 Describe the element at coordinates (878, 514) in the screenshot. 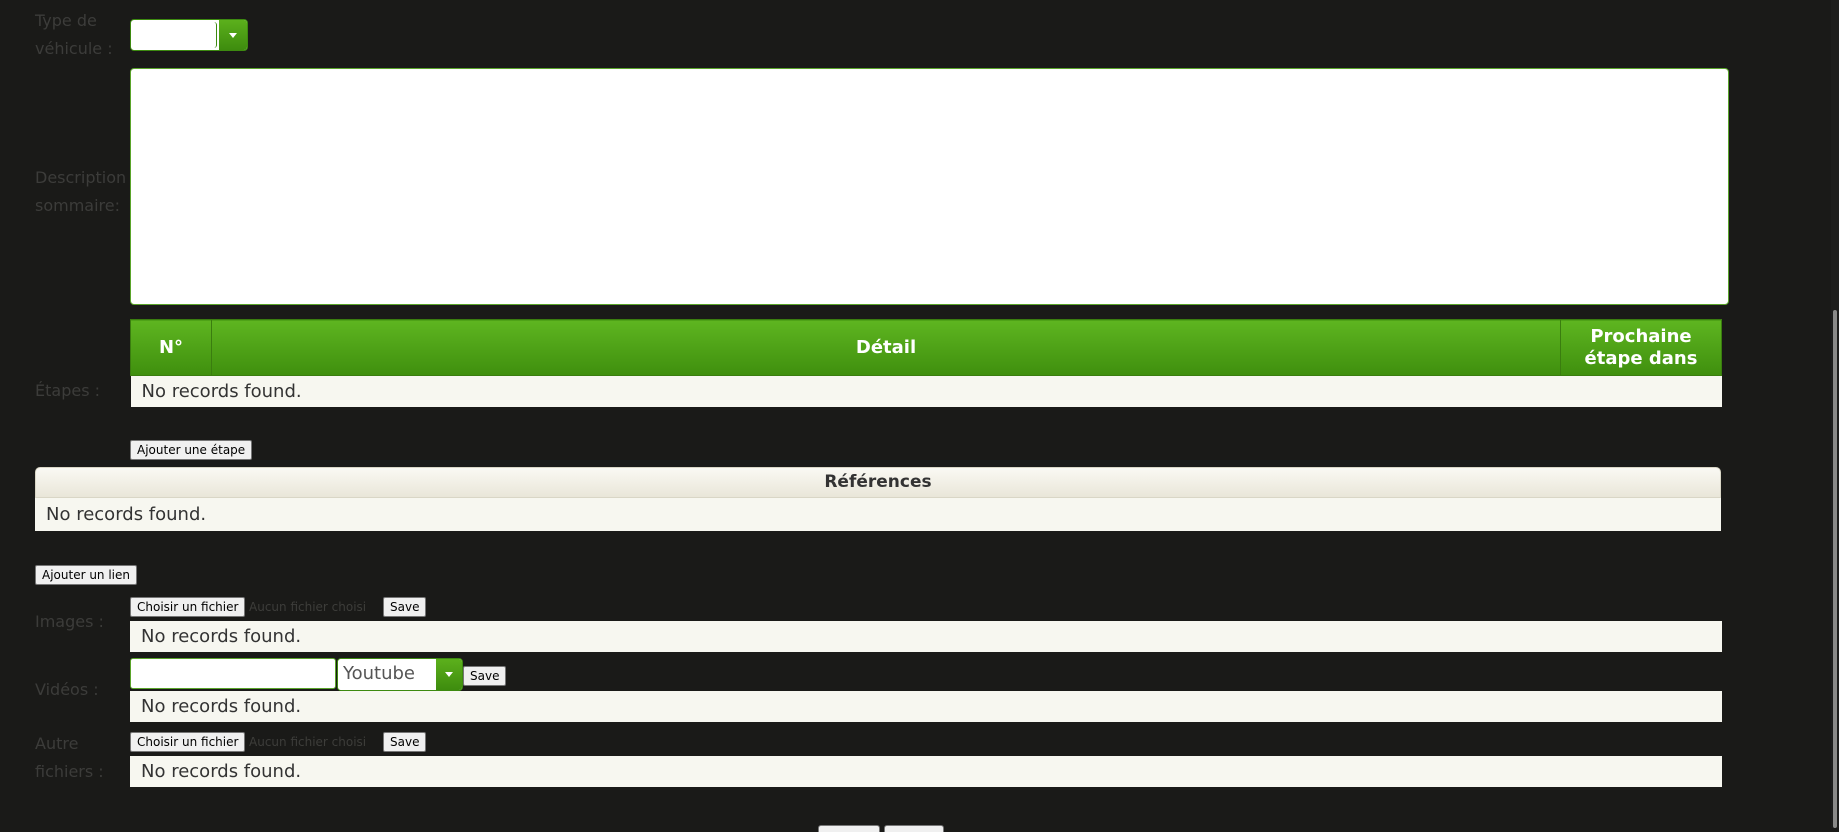

I see `references-empty-message: No records found.` at that location.